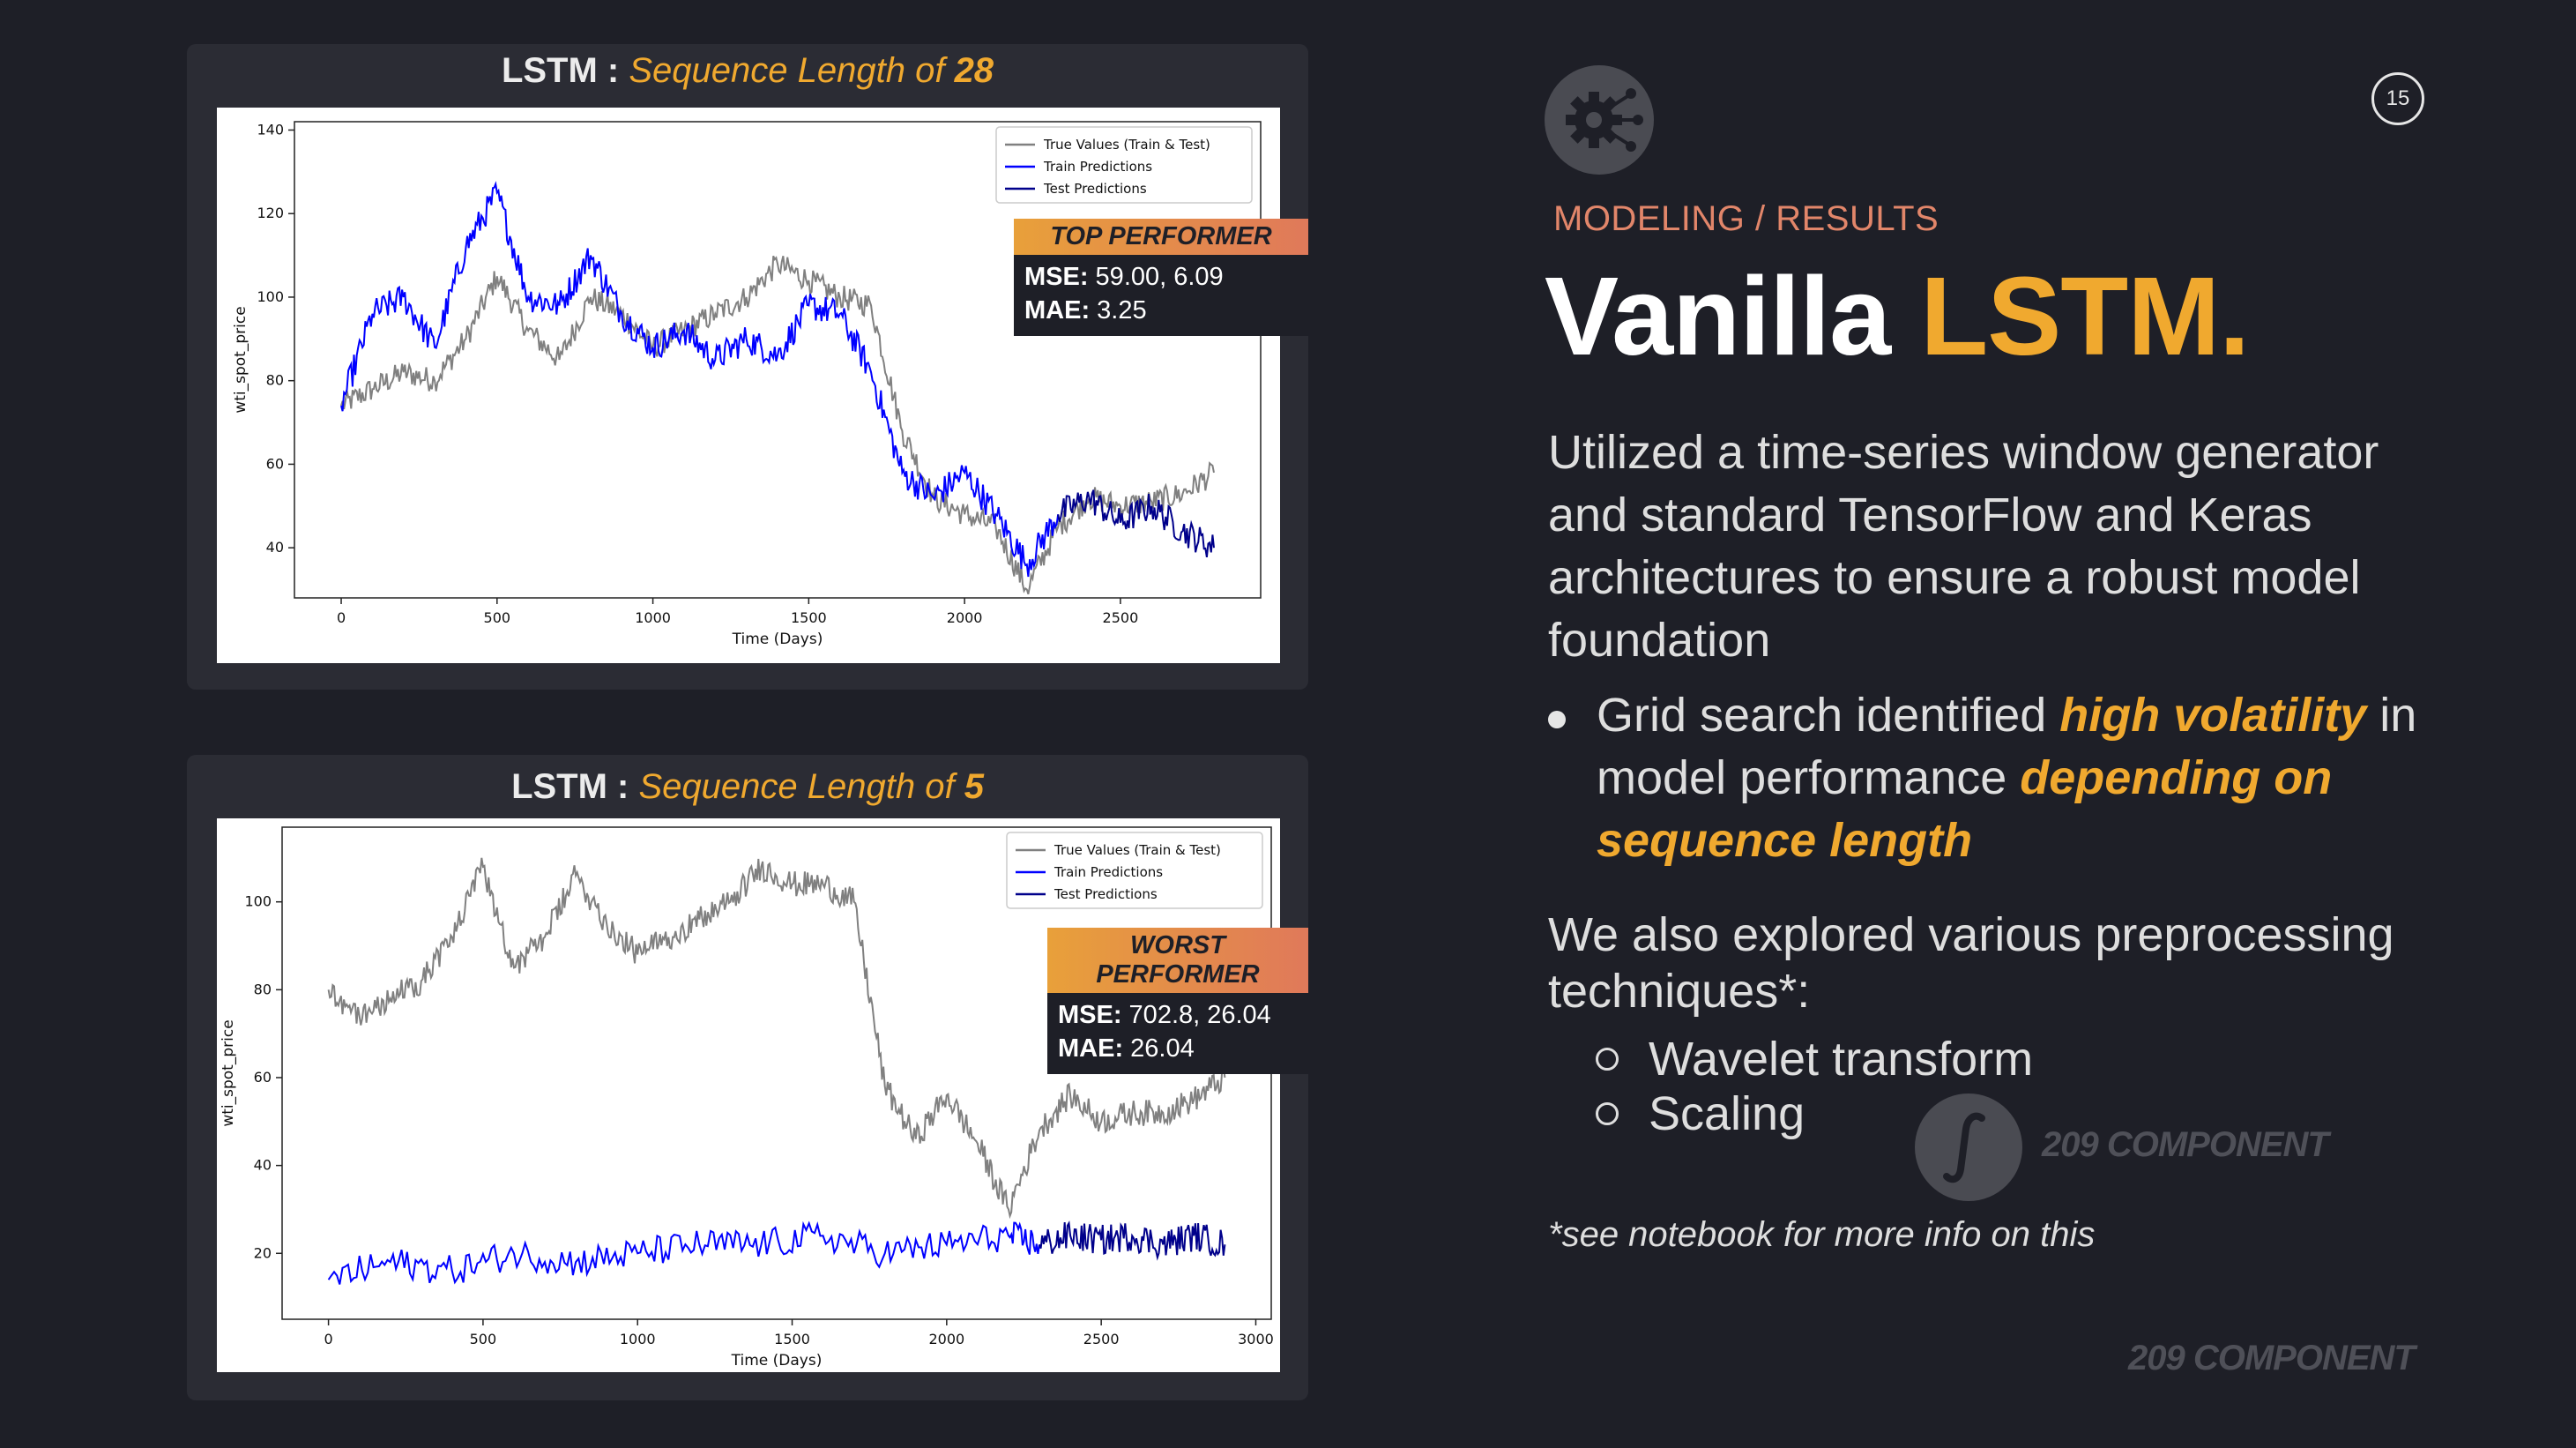 This screenshot has height=1448, width=2576. I want to click on badge-body: MSE: 702.8, 26.04 MAE: 26.04, so click(1177, 1033).